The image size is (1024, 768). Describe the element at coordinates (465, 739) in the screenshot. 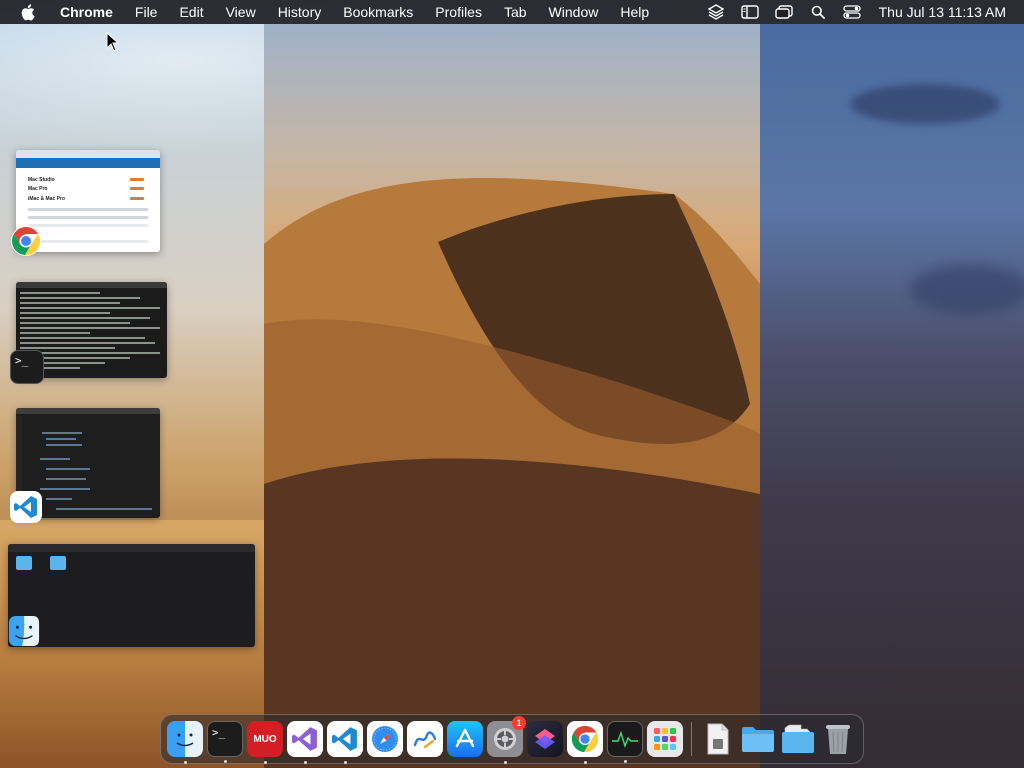

I see `app-store-icon` at that location.